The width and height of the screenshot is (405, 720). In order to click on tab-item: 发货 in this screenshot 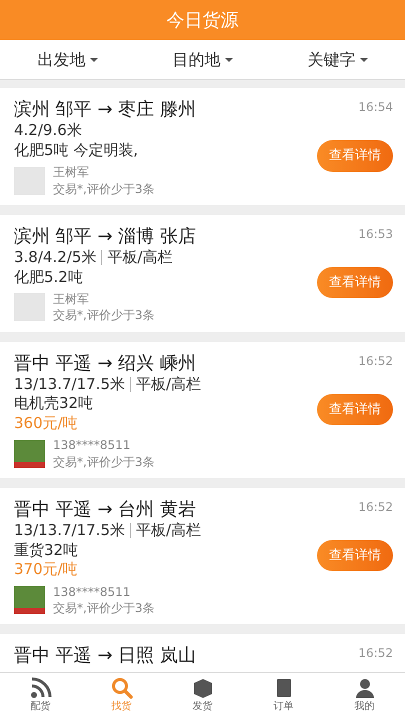, I will do `click(203, 696)`.